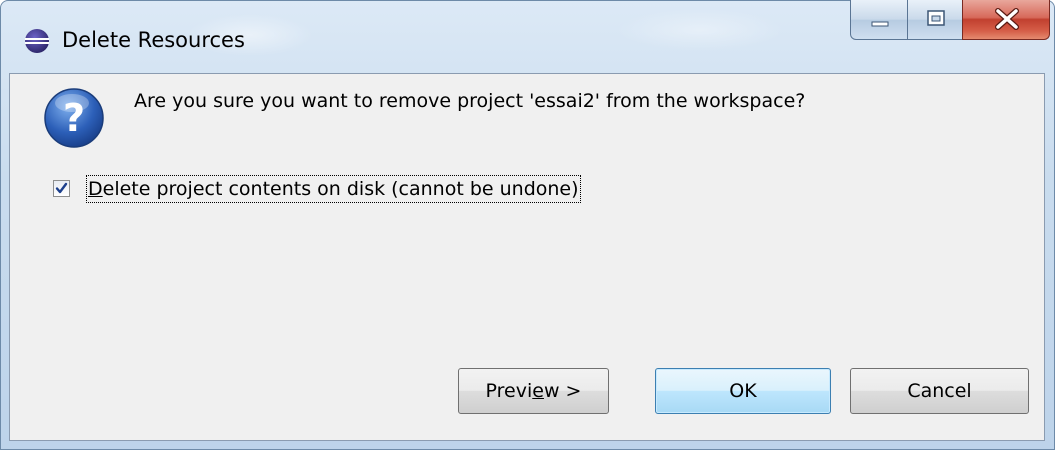 Image resolution: width=1055 pixels, height=450 pixels. Describe the element at coordinates (538, 391) in the screenshot. I see `preview-mnemonic: e` at that location.